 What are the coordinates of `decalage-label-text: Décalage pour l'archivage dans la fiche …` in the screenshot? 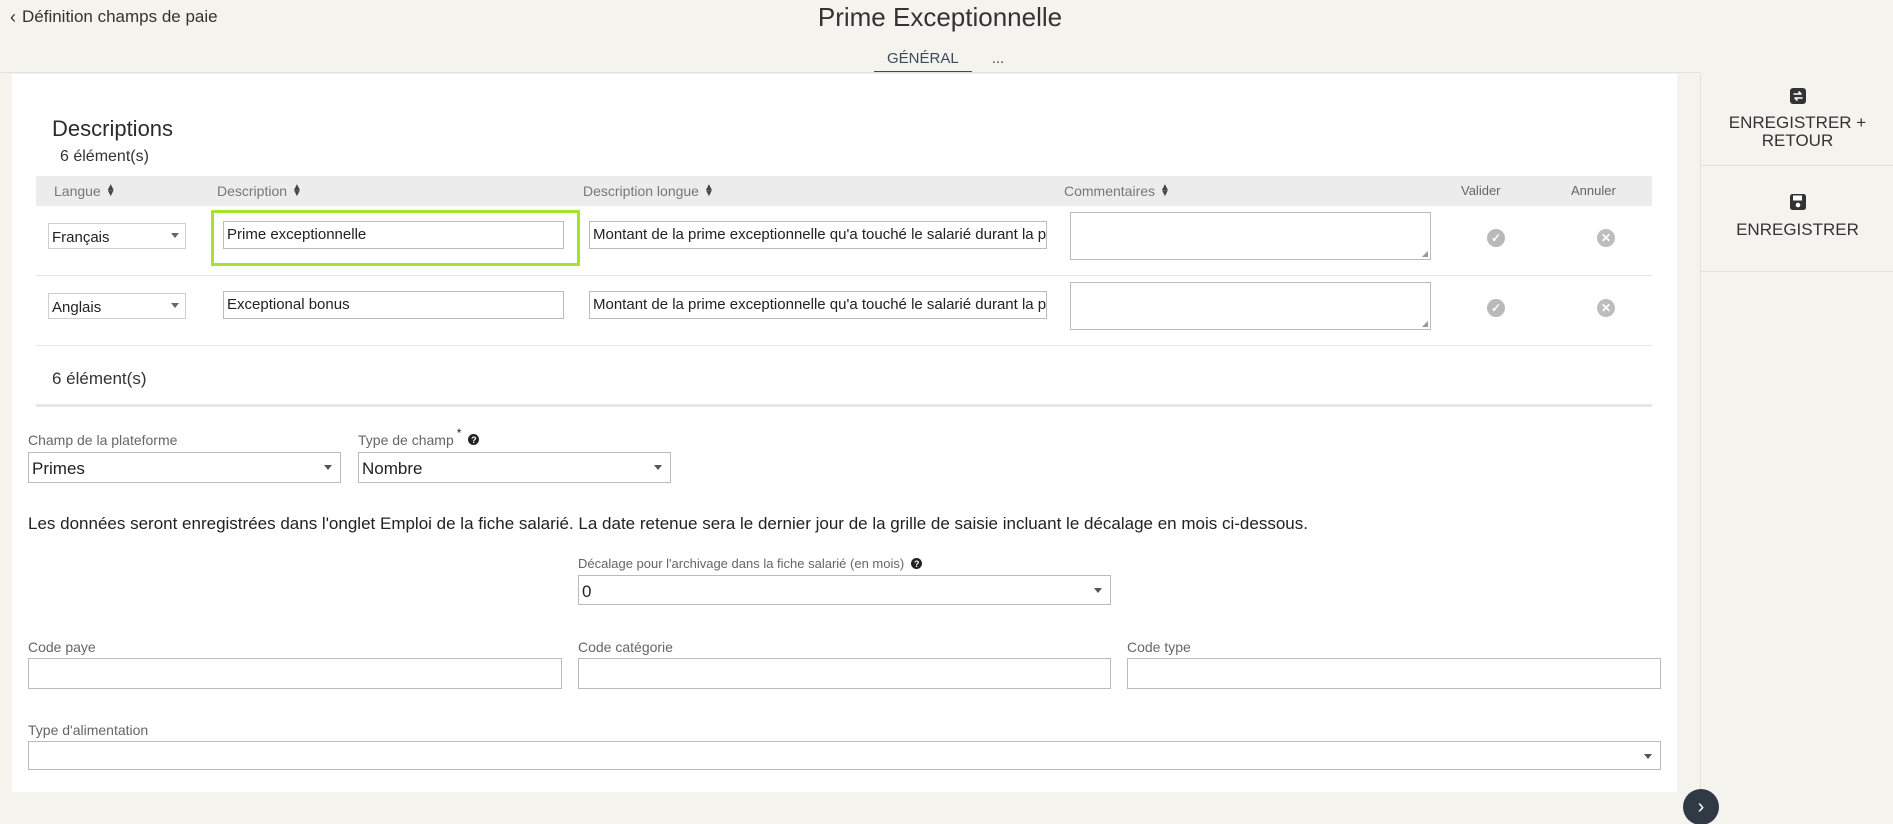 It's located at (741, 563).